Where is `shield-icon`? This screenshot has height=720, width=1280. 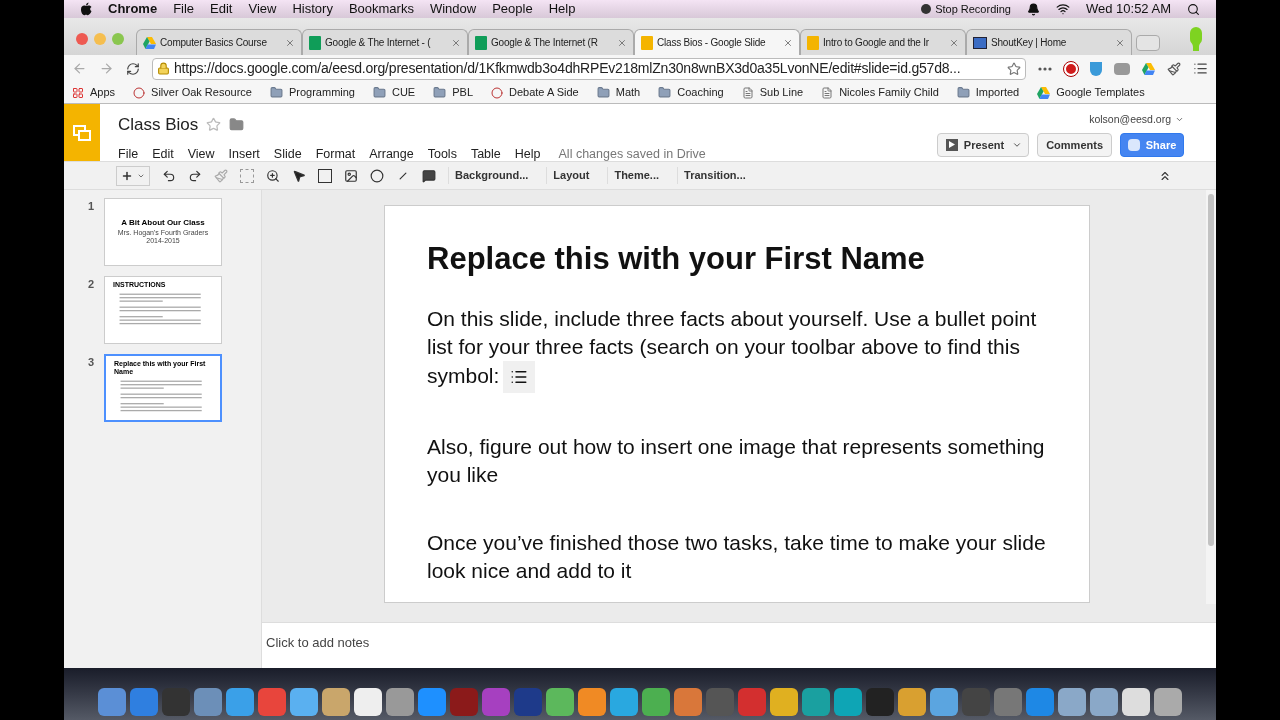 shield-icon is located at coordinates (1096, 68).